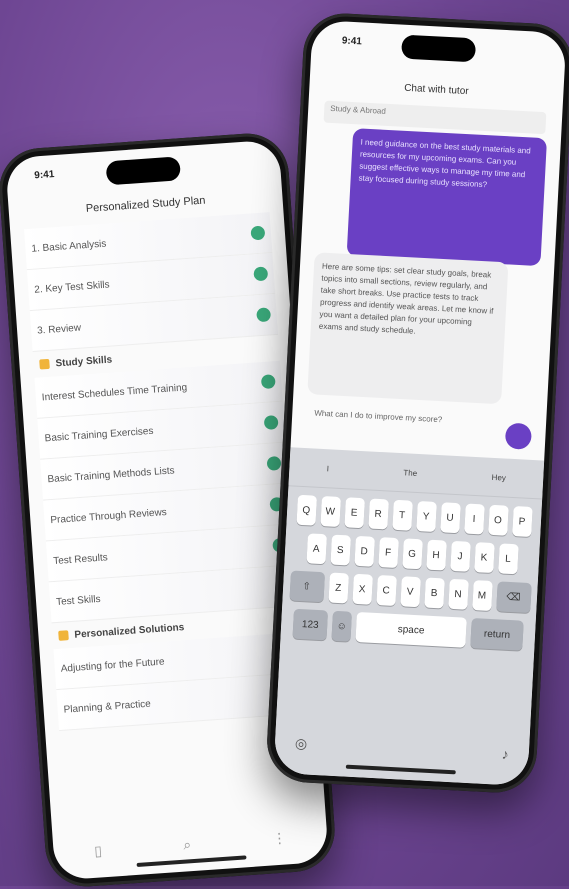 Image resolution: width=569 pixels, height=889 pixels. Describe the element at coordinates (388, 553) in the screenshot. I see `key: F` at that location.